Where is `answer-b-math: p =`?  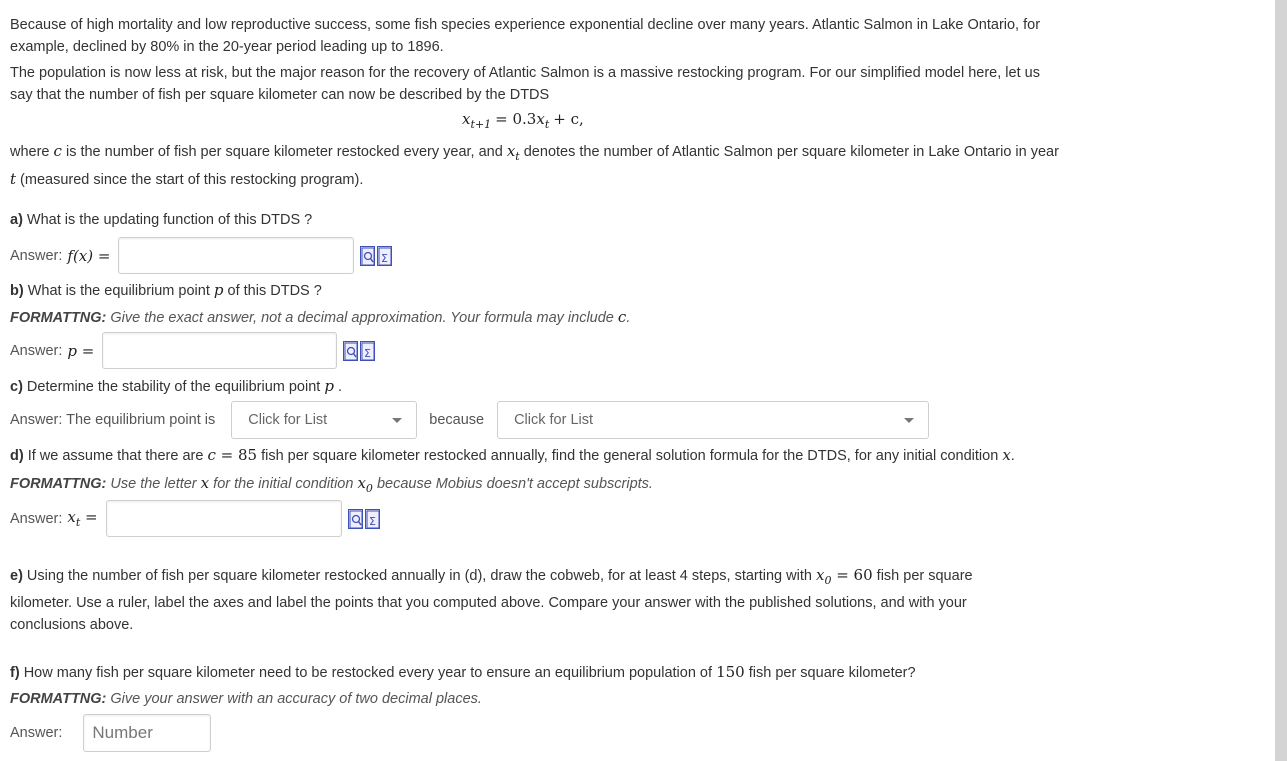 answer-b-math: p = is located at coordinates (81, 350).